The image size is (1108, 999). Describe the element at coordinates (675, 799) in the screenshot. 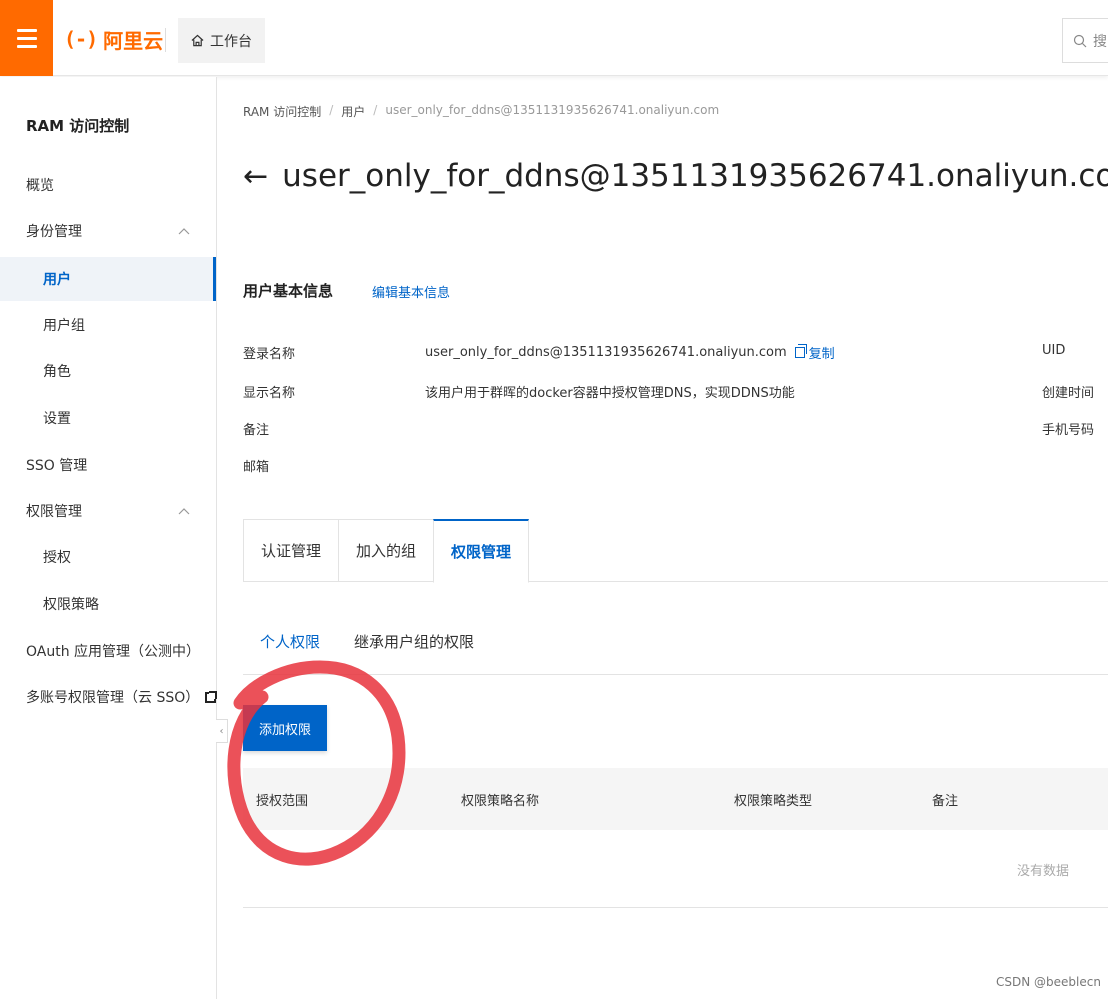

I see `permissions-table-header: 授权范围 权限策略名称 权限策略类型 备注` at that location.